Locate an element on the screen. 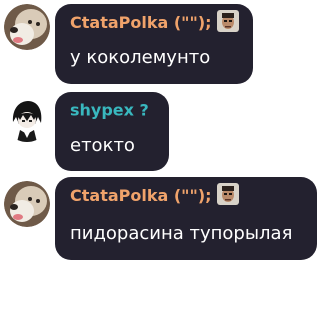  author-name-text: shypex ? is located at coordinates (109, 110).